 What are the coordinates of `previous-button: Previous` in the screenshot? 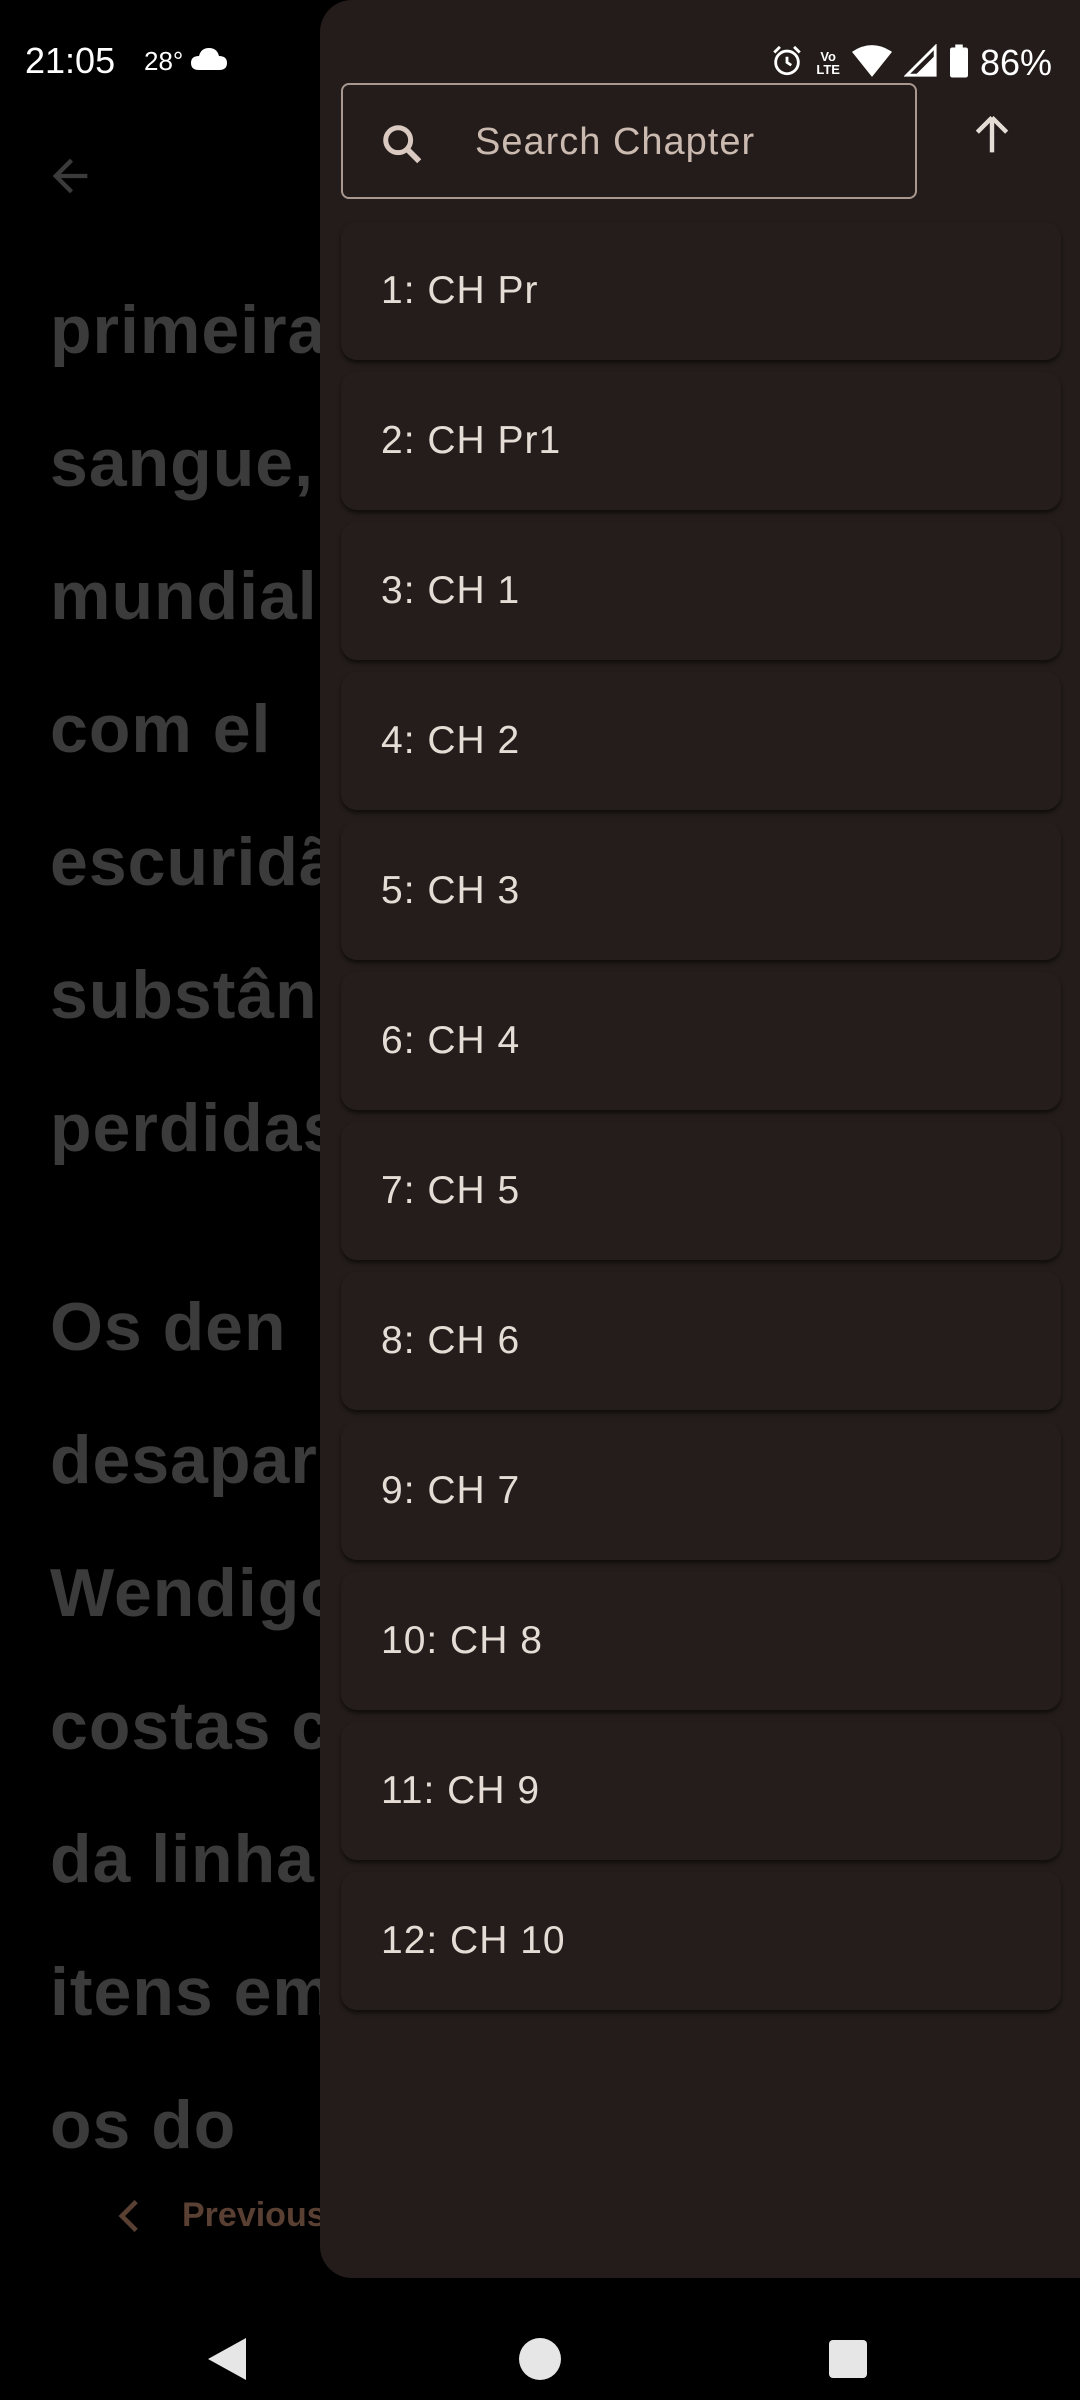 It's located at (222, 2215).